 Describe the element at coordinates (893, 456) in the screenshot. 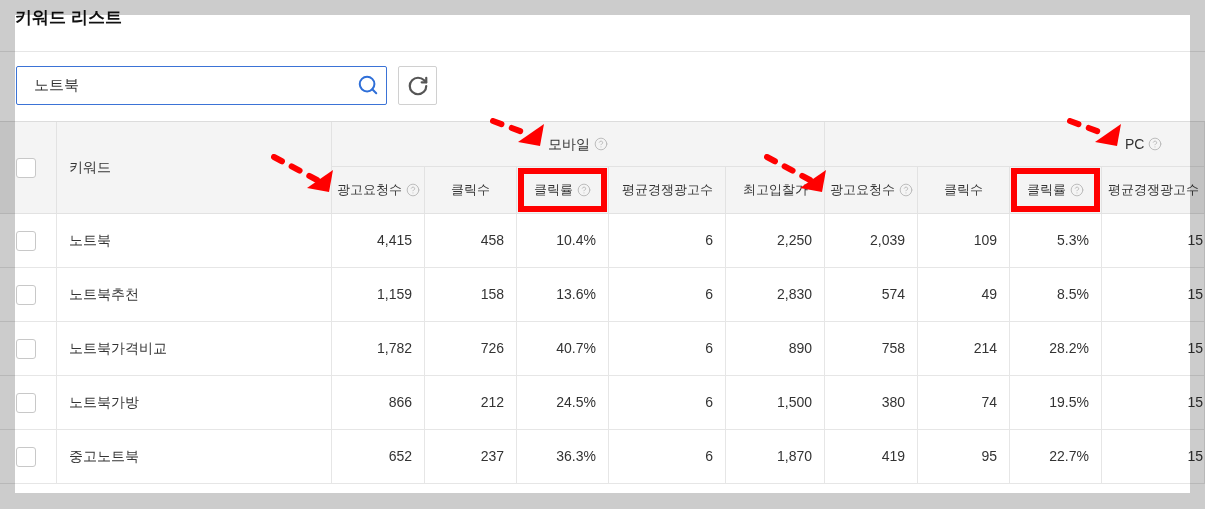

I see `table-cell-text: 419` at that location.